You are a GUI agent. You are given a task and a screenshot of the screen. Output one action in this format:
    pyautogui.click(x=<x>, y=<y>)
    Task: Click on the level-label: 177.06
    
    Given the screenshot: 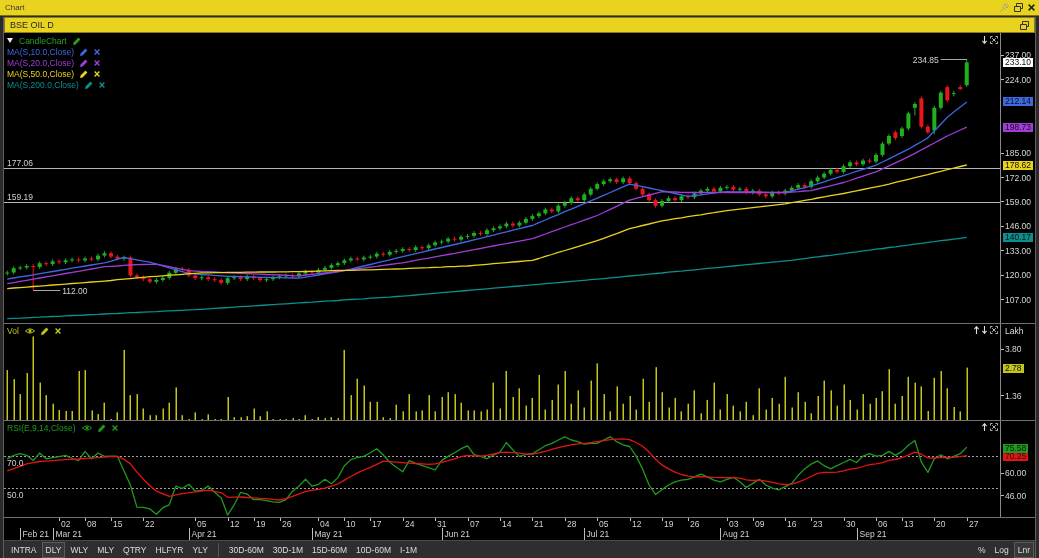 What is the action you would take?
    pyautogui.click(x=20, y=163)
    